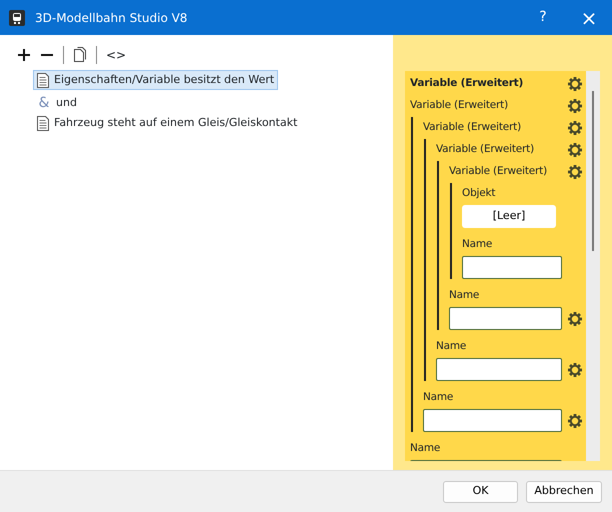 The height and width of the screenshot is (512, 612). Describe the element at coordinates (80, 55) in the screenshot. I see `copy-icon` at that location.